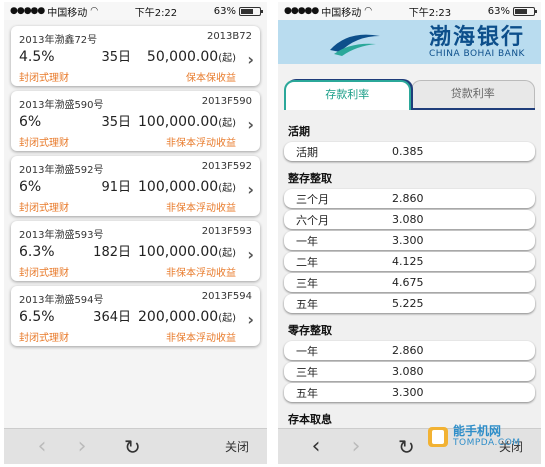  What do you see at coordinates (301, 11) in the screenshot?
I see `signal-icon: ●●●●●` at bounding box center [301, 11].